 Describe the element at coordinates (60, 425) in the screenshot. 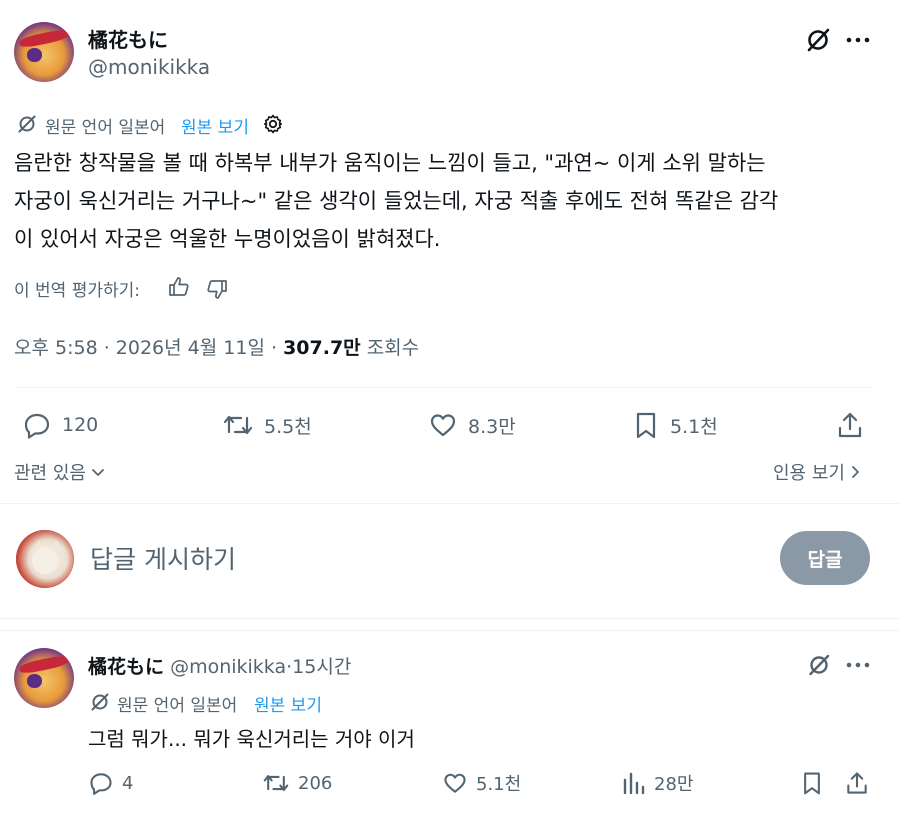

I see `reply-button: 120` at that location.